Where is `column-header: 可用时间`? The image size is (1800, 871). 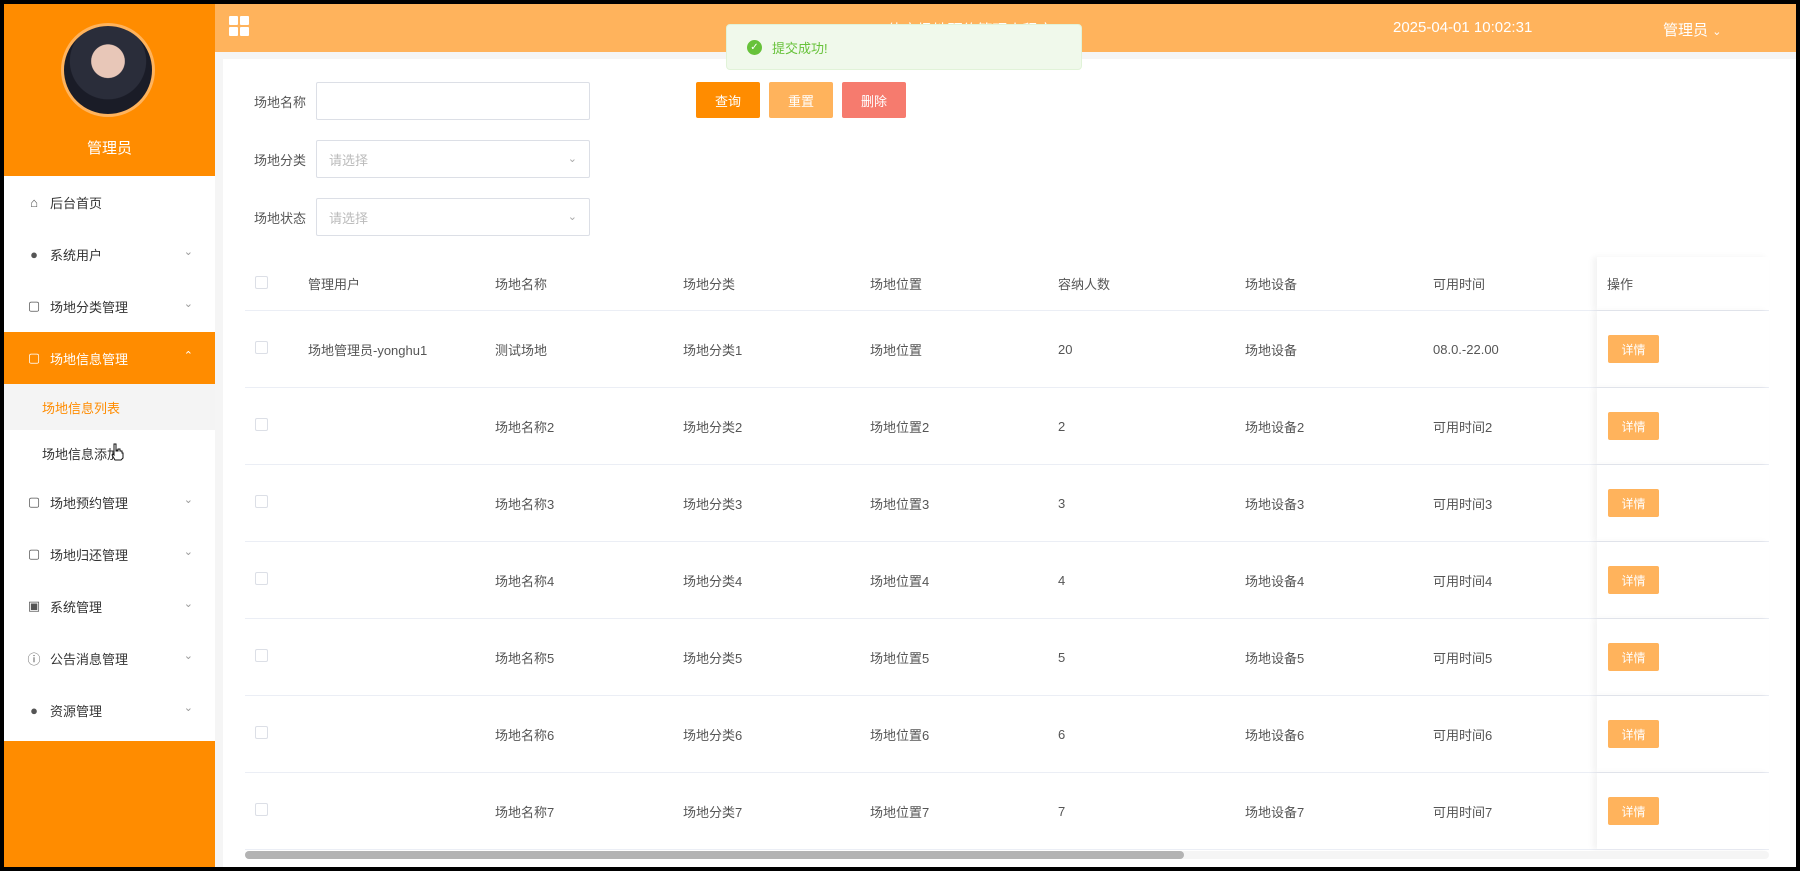
column-header: 可用时间 is located at coordinates (1459, 284).